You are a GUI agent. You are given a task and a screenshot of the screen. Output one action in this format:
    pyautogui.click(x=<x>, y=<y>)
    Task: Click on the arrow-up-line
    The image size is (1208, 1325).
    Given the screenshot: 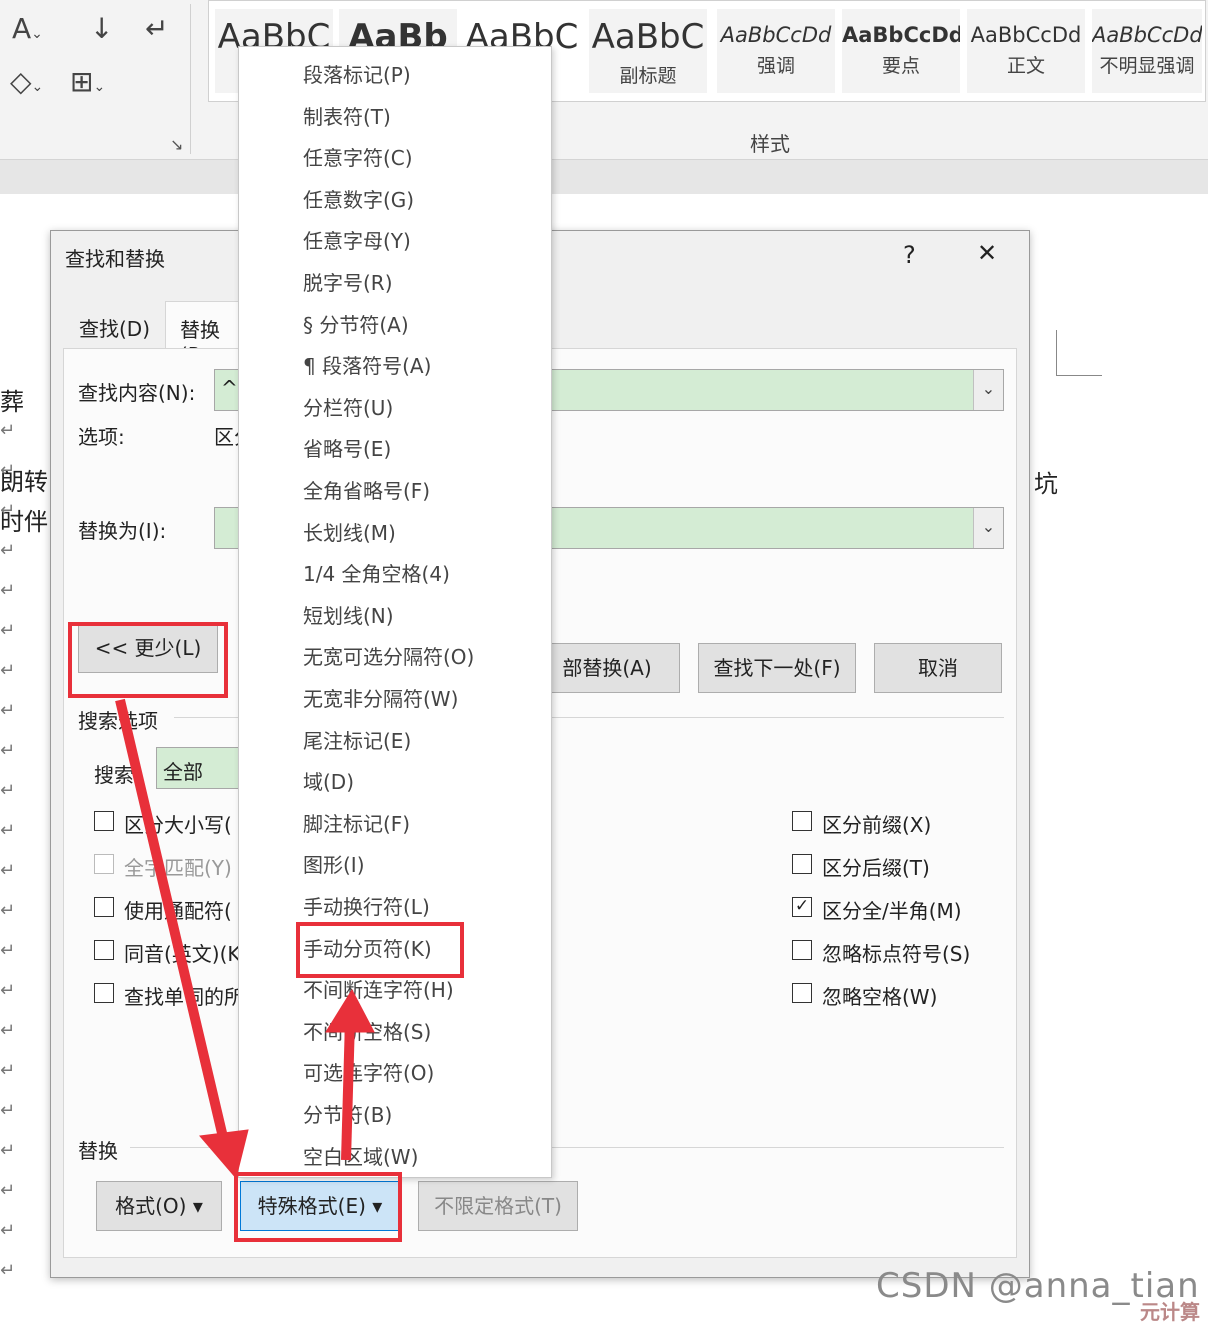 What is the action you would take?
    pyautogui.click(x=348, y=1090)
    